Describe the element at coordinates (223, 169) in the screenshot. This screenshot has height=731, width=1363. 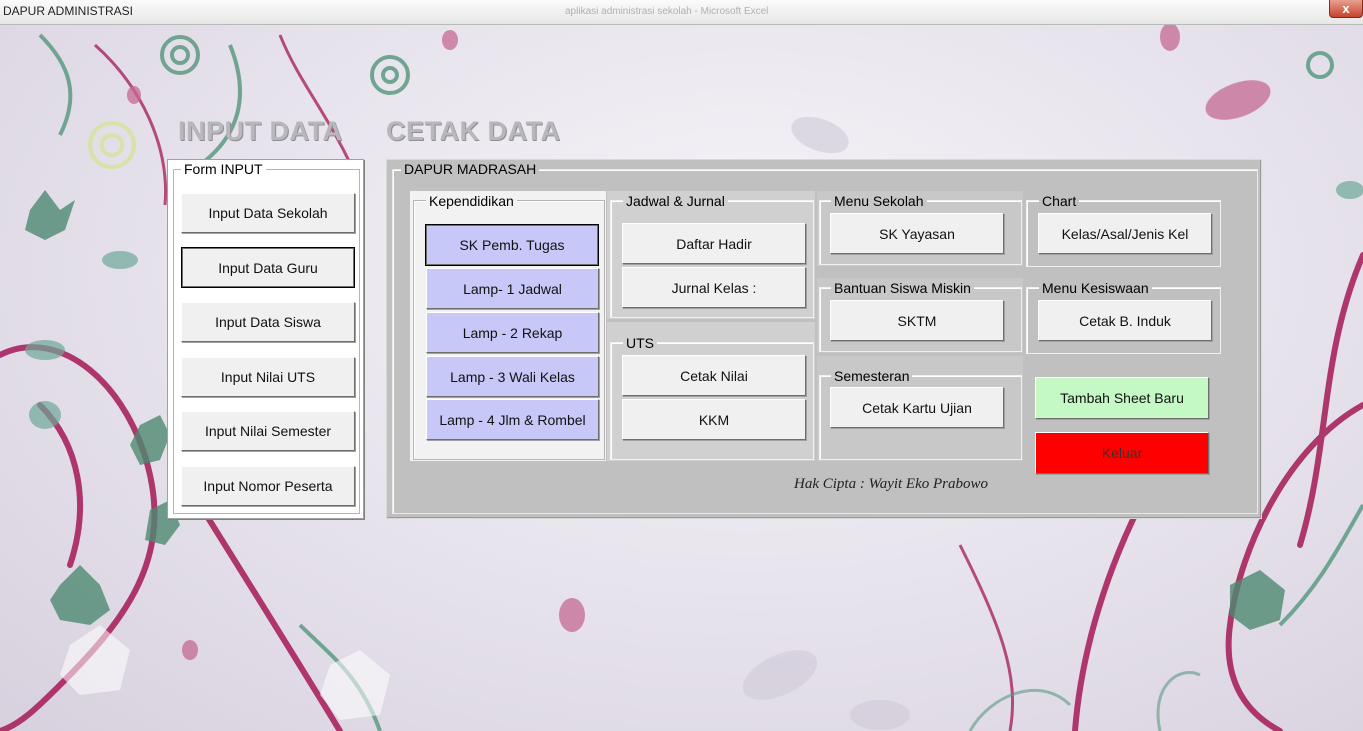
I see `form-input-legend: Form INPUT` at that location.